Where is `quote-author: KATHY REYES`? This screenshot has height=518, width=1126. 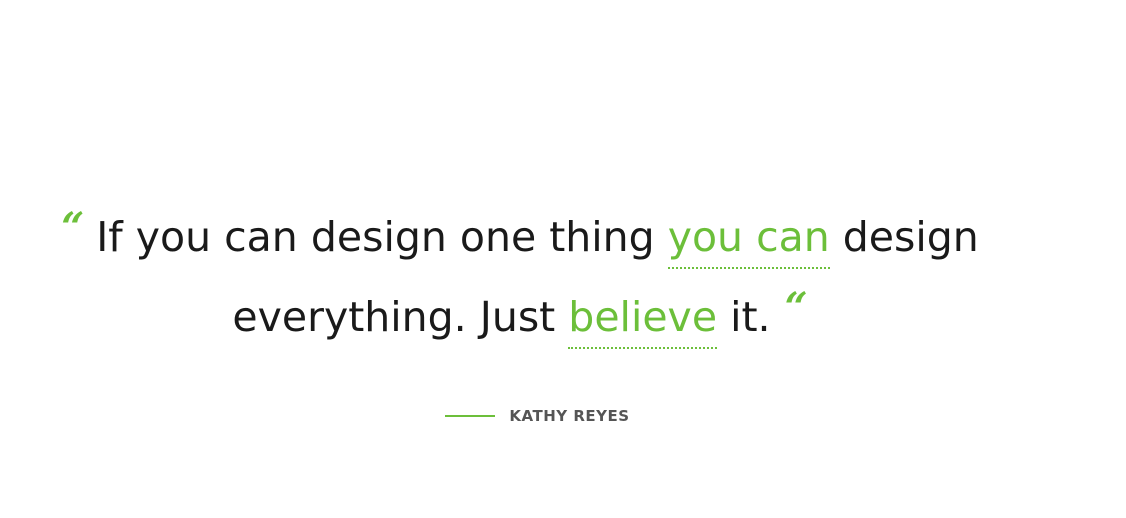
quote-author: KATHY REYES is located at coordinates (537, 415).